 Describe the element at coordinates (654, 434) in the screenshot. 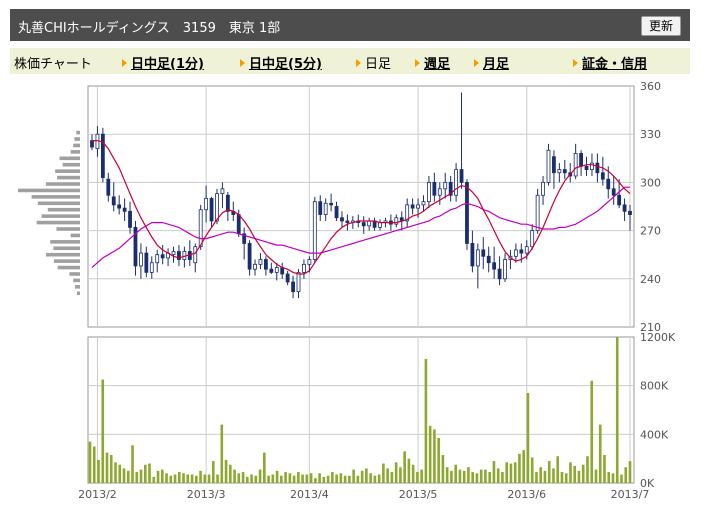

I see `volume-tick-label: 400K` at that location.